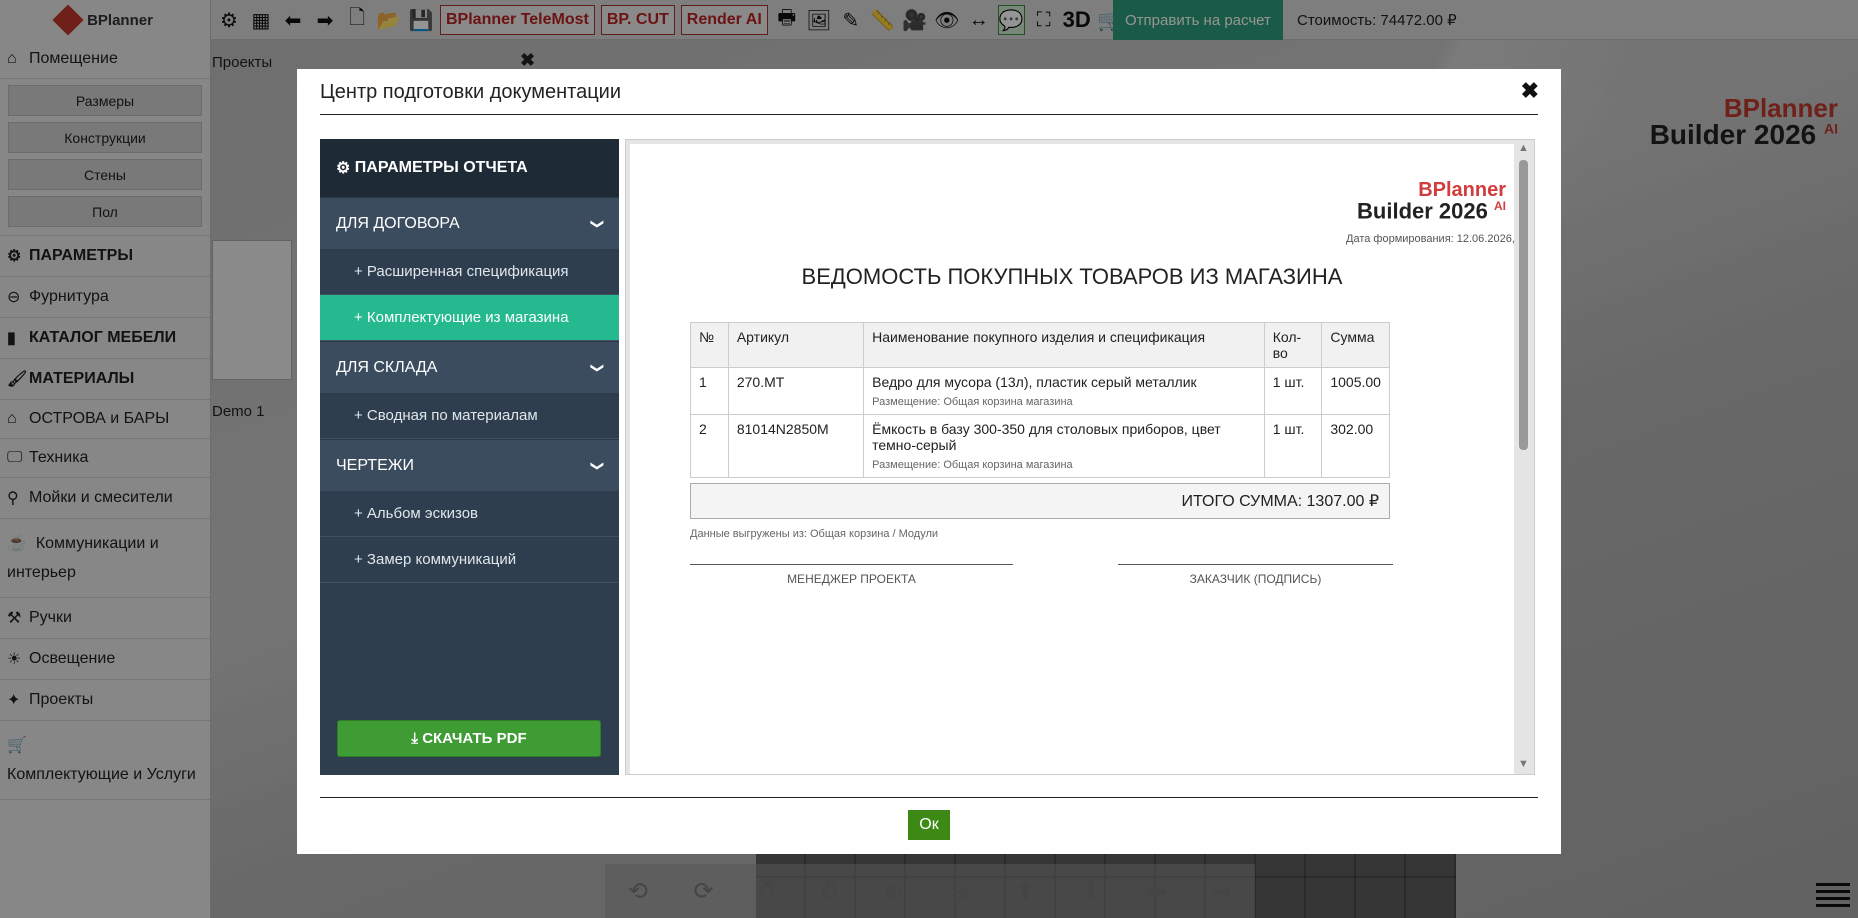  Describe the element at coordinates (796, 446) in the screenshot. I see `row-article: 81014N2850M` at that location.